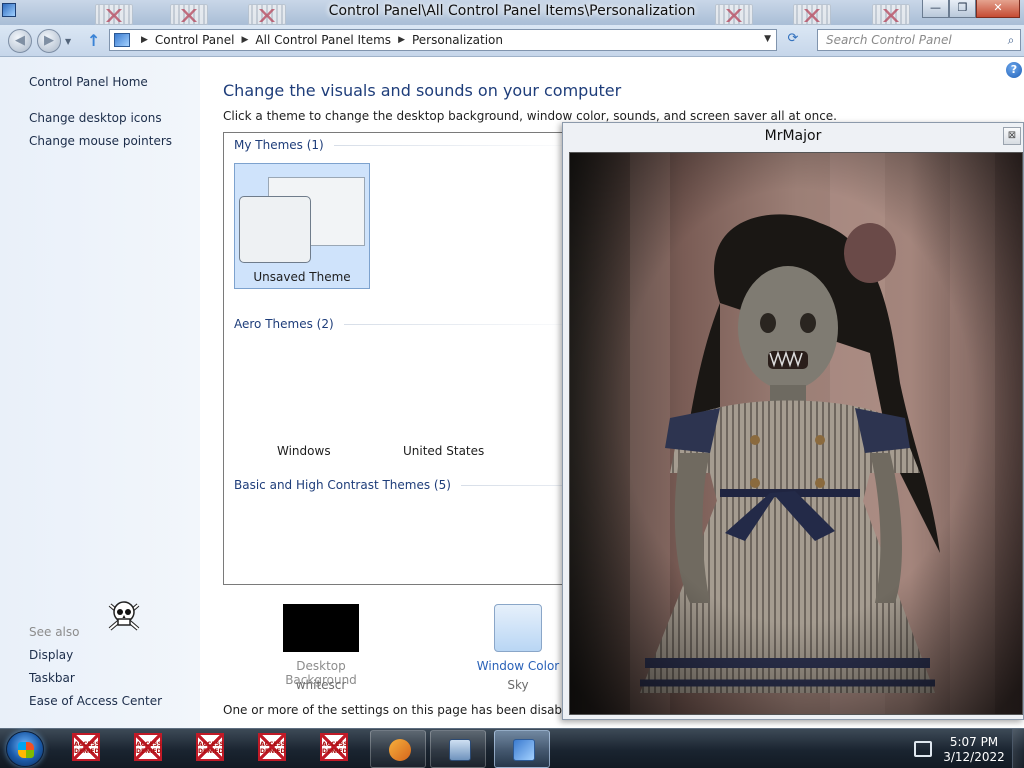 The image size is (1024, 768). What do you see at coordinates (52, 678) in the screenshot?
I see `taskbar-link: Taskbar` at bounding box center [52, 678].